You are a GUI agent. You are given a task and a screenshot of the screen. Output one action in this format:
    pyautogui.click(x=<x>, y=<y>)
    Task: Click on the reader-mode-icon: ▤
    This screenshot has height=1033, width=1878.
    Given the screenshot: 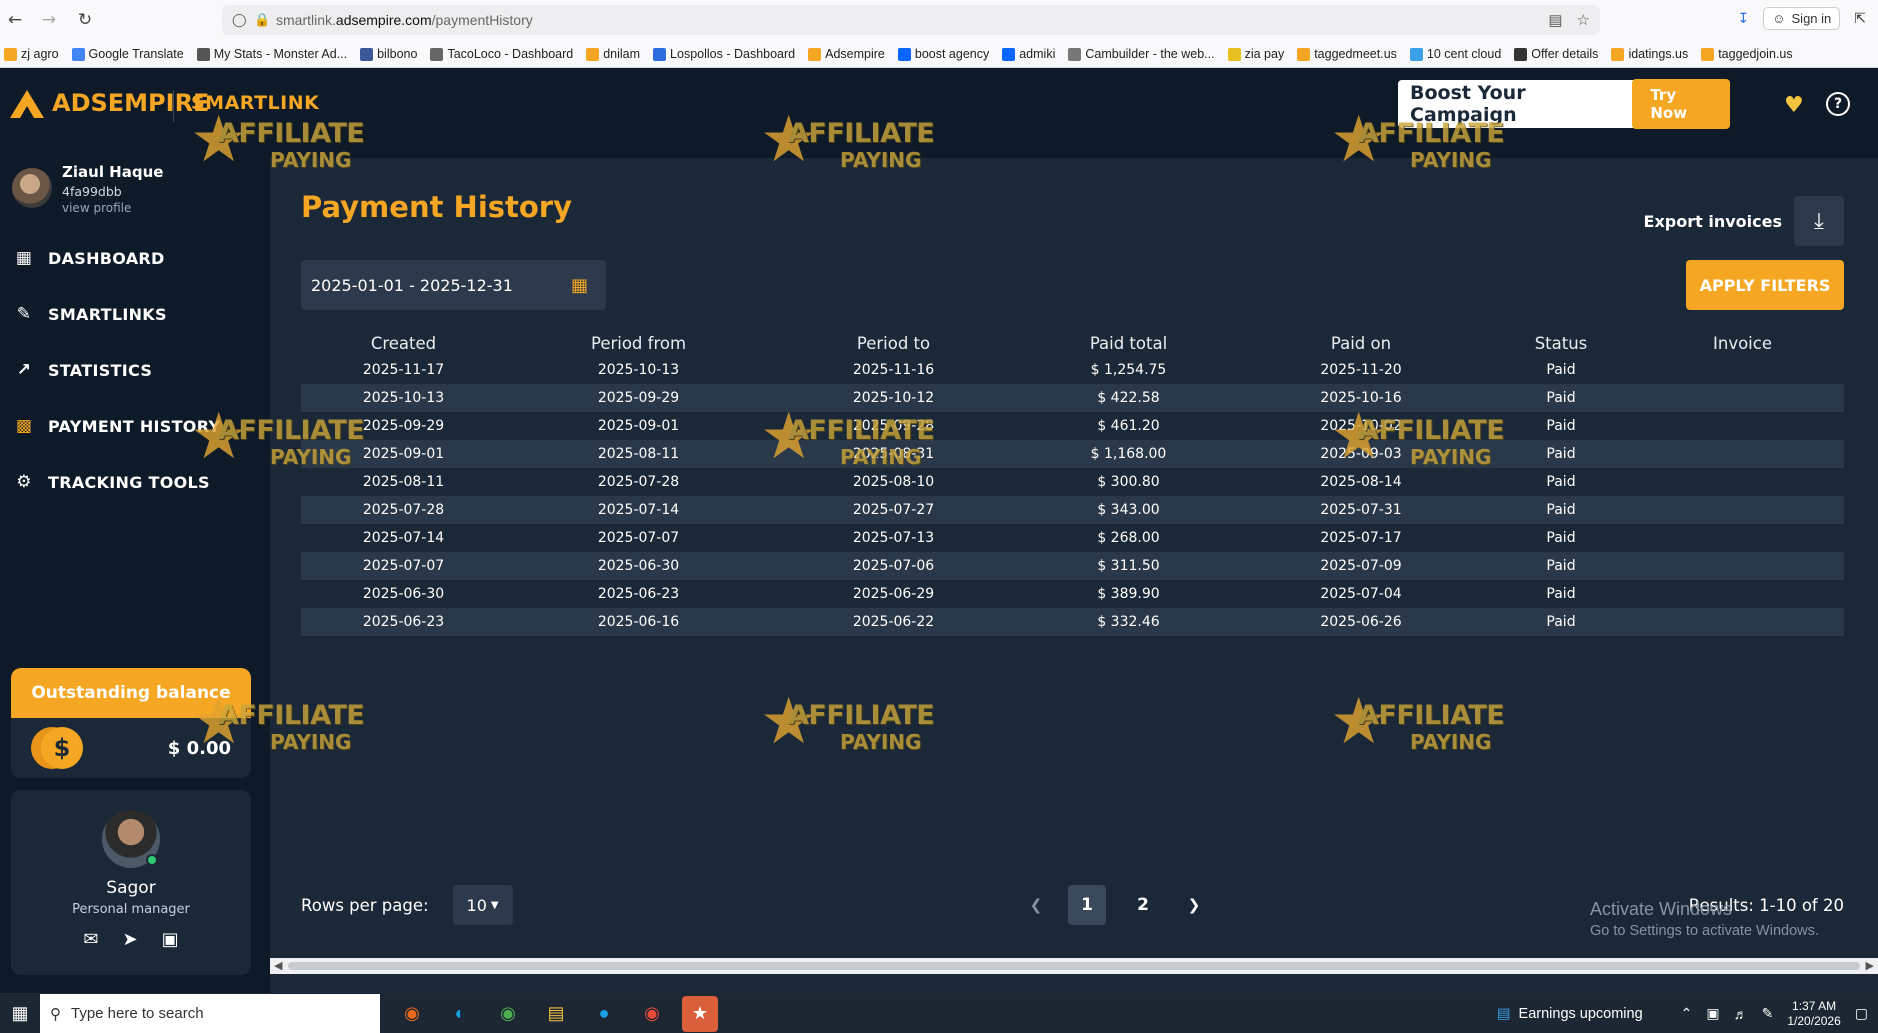 What is the action you would take?
    pyautogui.click(x=1555, y=20)
    